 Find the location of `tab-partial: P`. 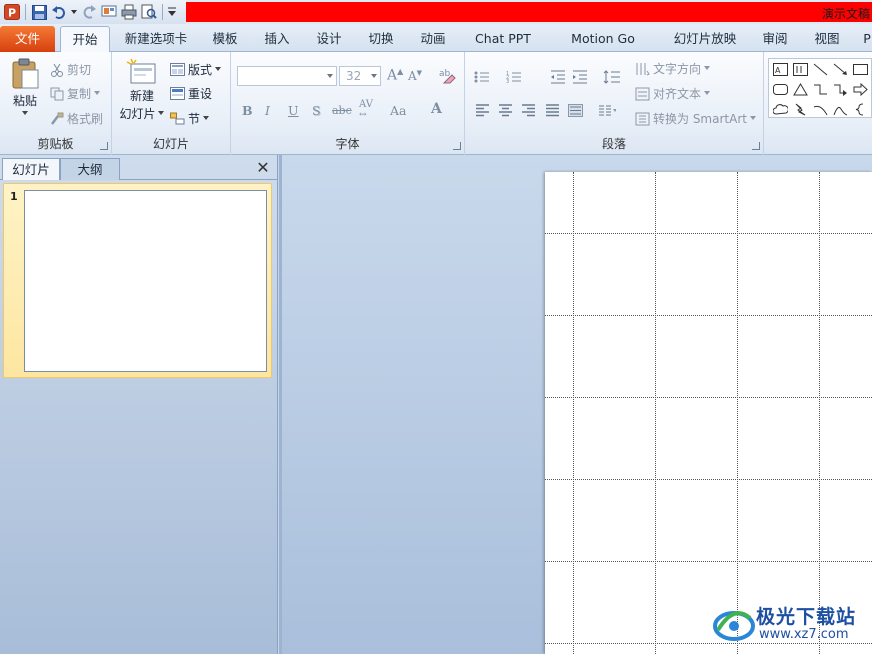

tab-partial: P is located at coordinates (866, 39).